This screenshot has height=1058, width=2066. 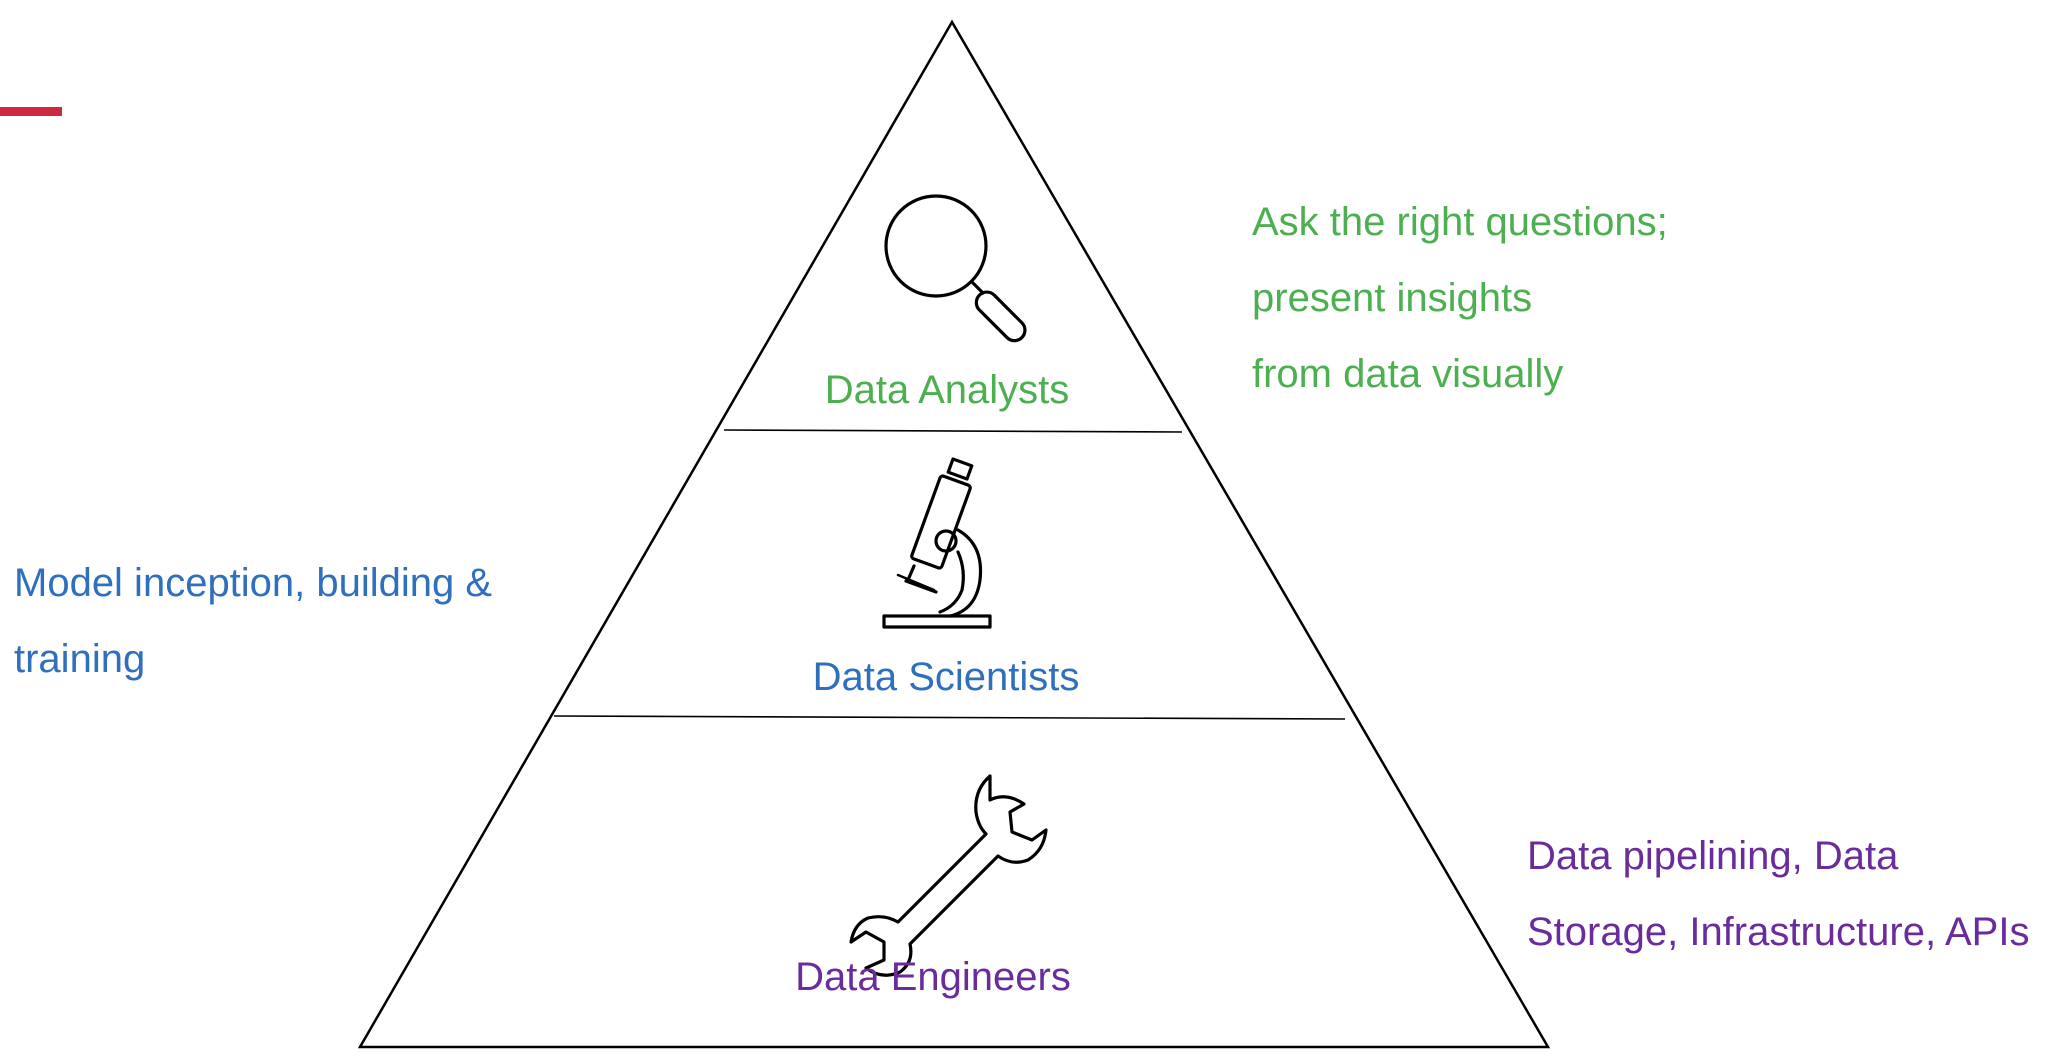 What do you see at coordinates (1713, 856) in the screenshot?
I see `engineers-annotation-line: Data pipelining, Data` at bounding box center [1713, 856].